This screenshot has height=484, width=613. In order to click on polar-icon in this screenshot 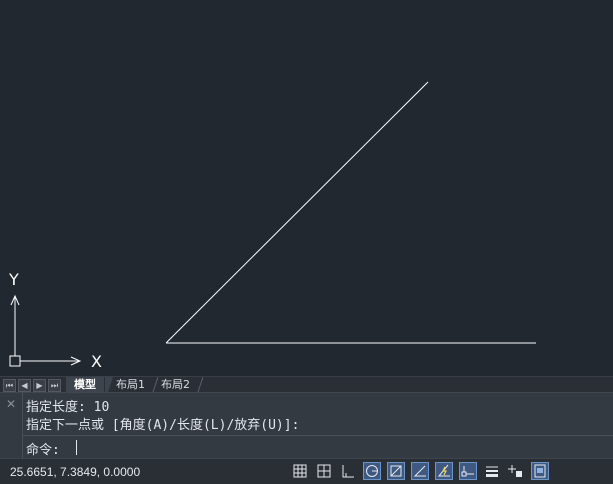, I will do `click(372, 471)`.